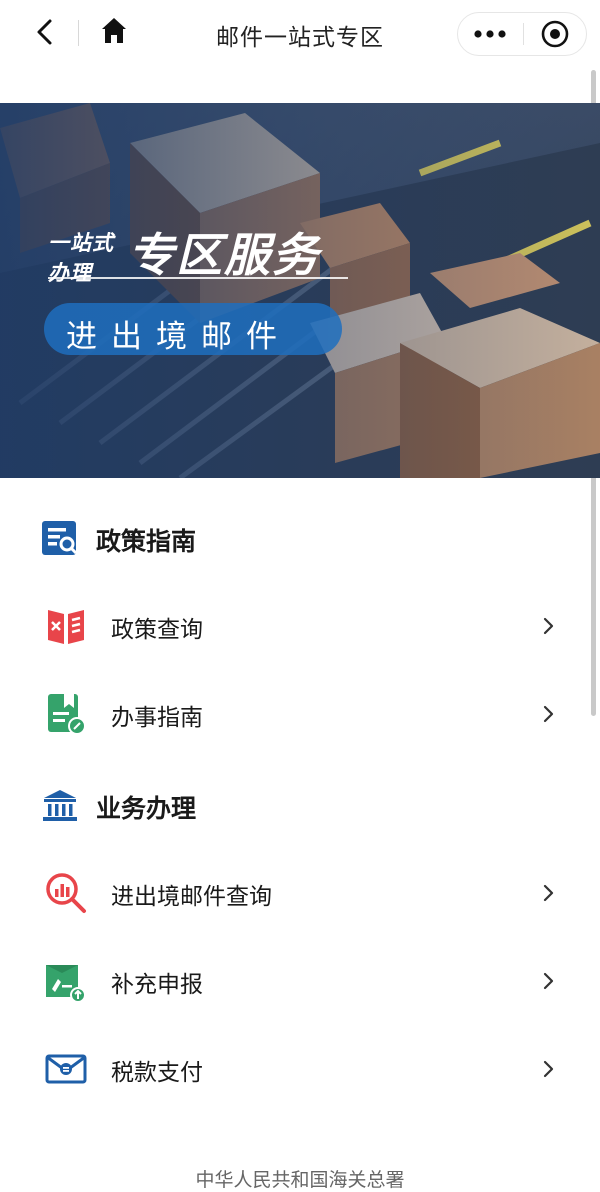  Describe the element at coordinates (81, 243) in the screenshot. I see `banner-tag-top: 一站式` at that location.